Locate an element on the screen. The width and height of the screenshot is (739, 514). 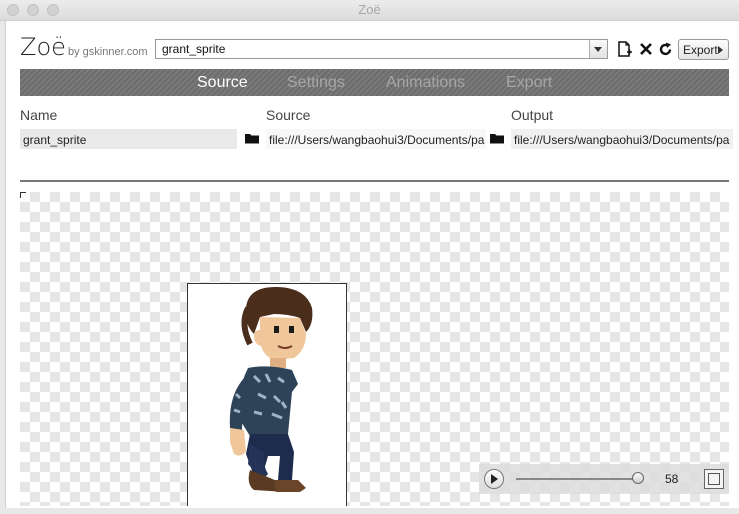
window-title: Zoë is located at coordinates (369, 9).